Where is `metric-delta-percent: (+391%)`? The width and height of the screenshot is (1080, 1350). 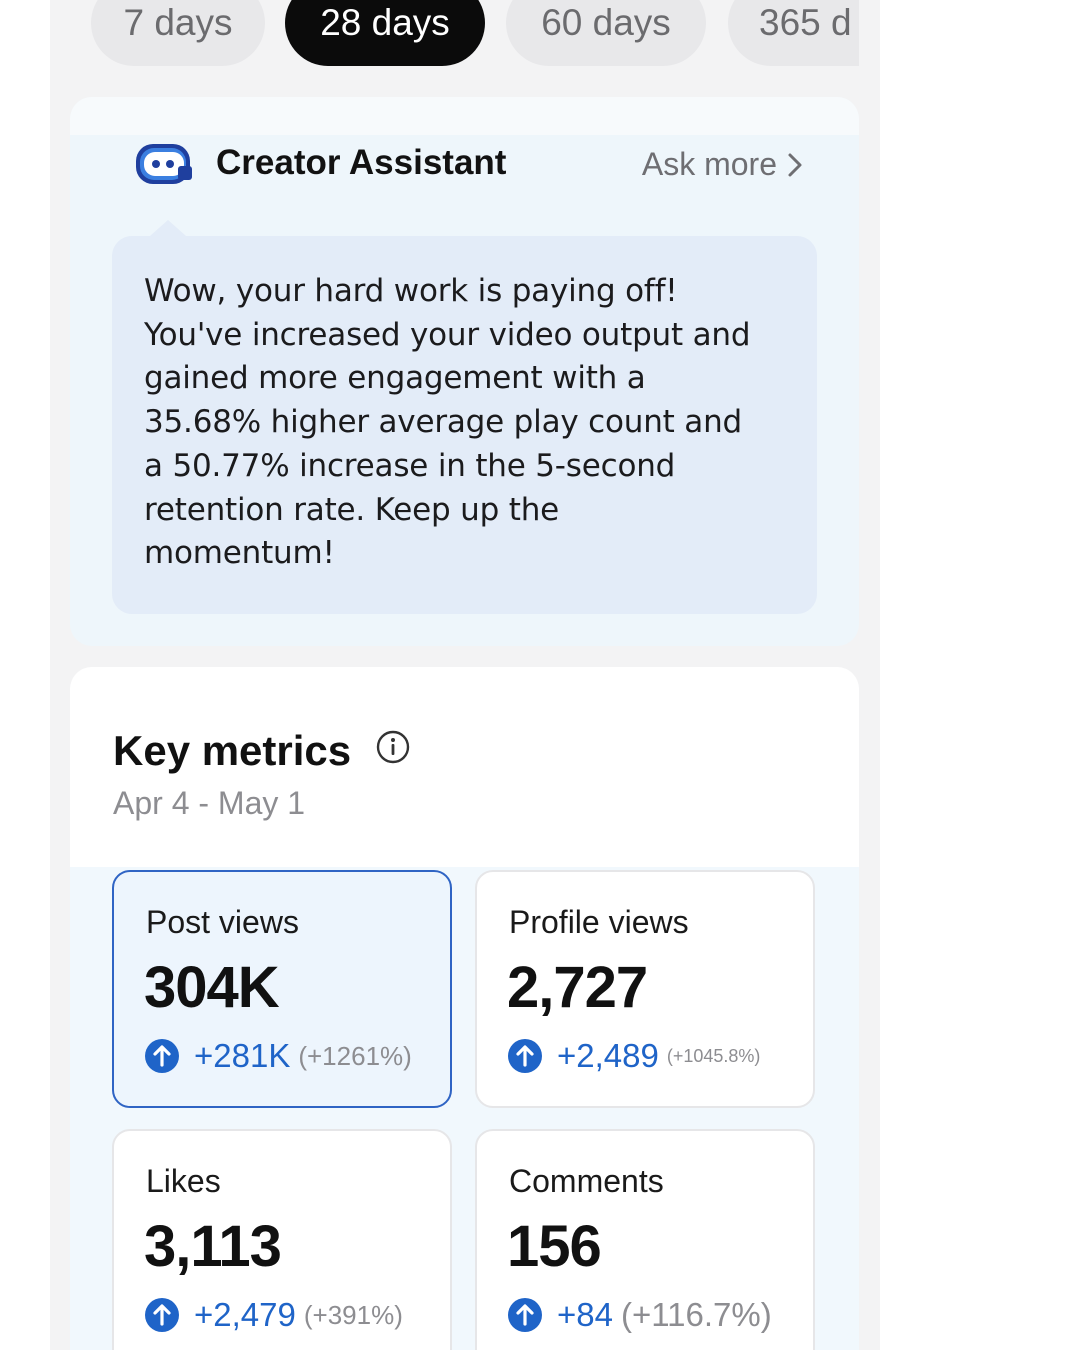
metric-delta-percent: (+391%) is located at coordinates (353, 1314).